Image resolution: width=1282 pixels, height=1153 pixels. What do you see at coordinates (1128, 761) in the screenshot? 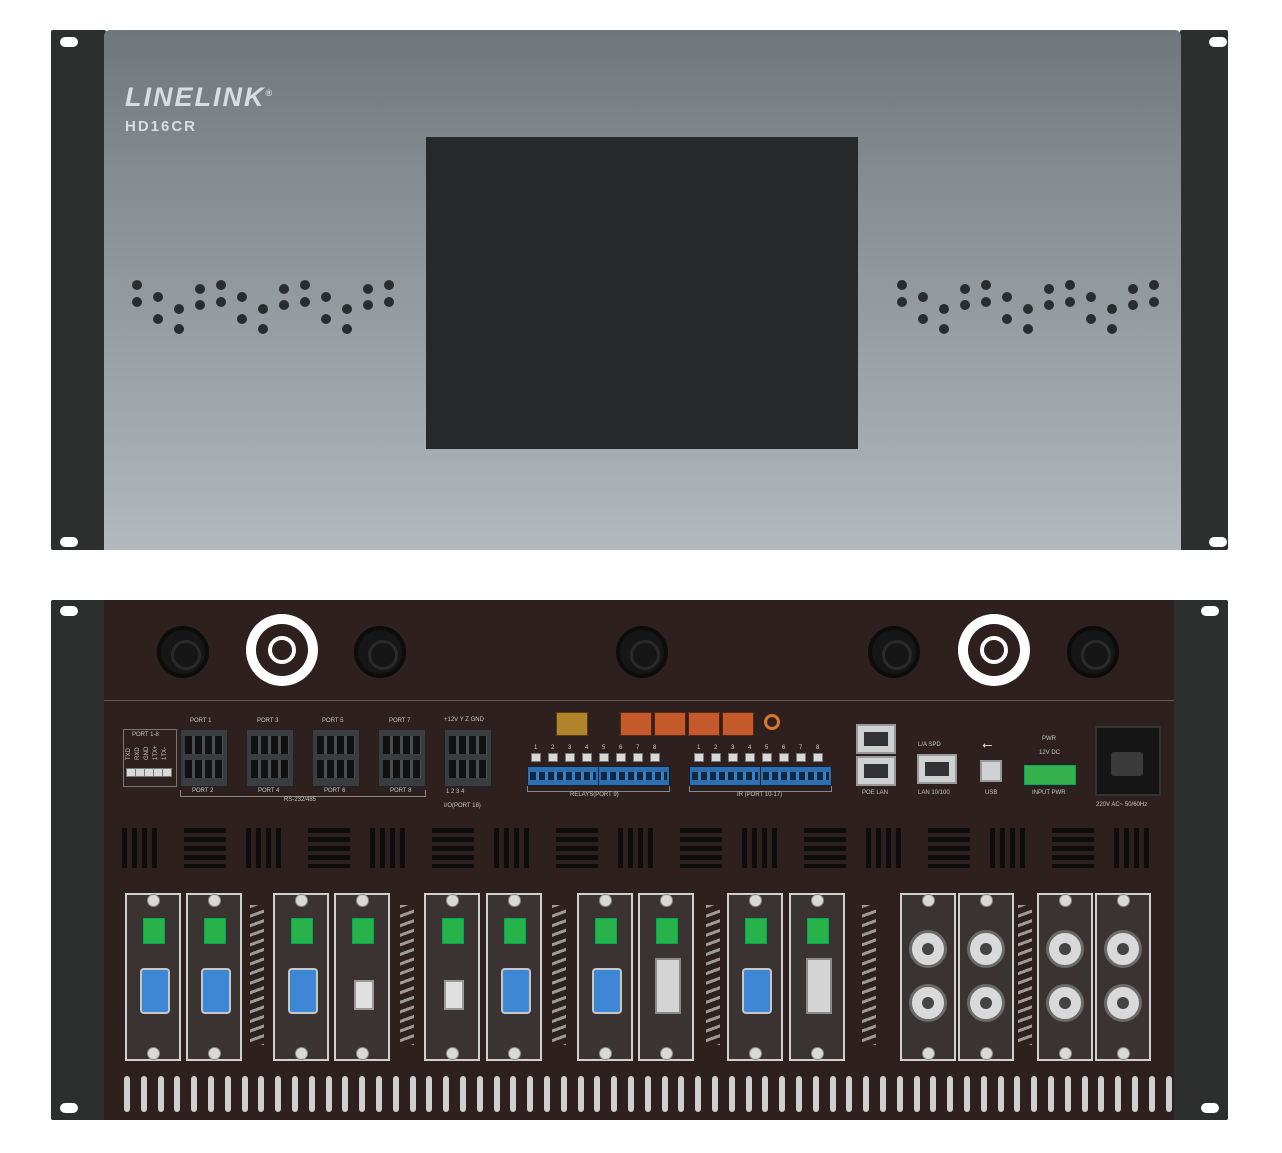
I see `ac-power-inlet` at bounding box center [1128, 761].